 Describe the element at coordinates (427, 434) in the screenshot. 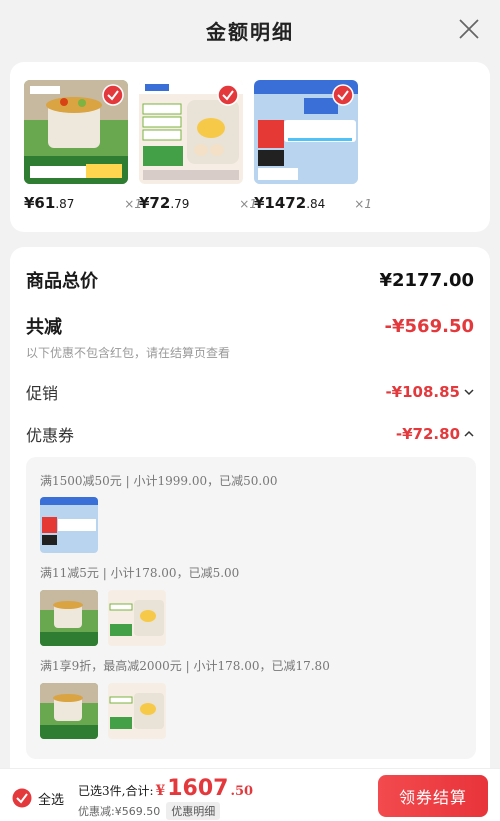

I see `coupon-value: -¥72.80` at that location.